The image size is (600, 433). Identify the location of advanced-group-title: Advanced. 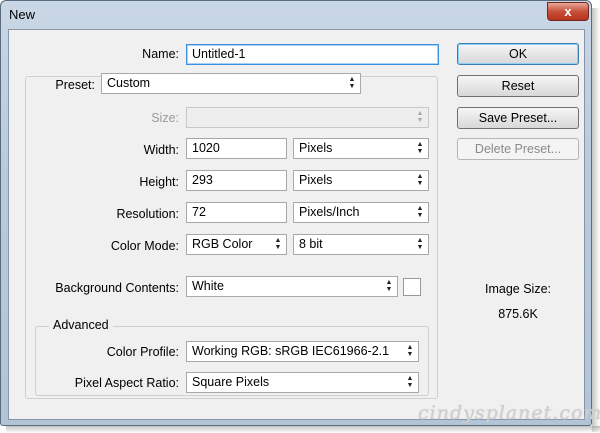
(81, 325).